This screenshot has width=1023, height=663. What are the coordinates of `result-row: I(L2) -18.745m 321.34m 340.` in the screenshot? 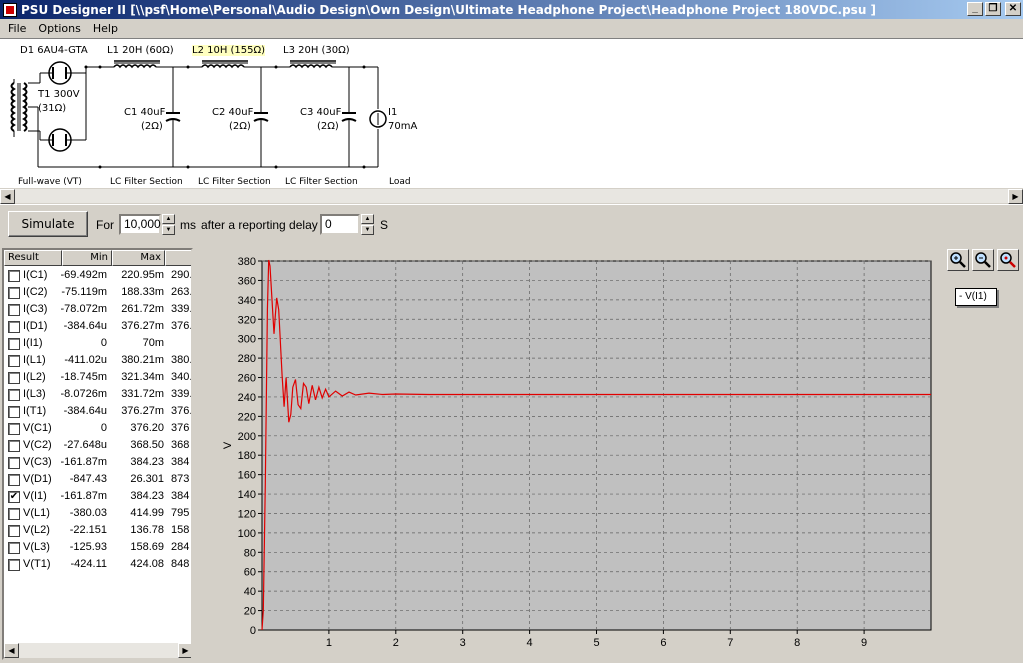 It's located at (97, 377).